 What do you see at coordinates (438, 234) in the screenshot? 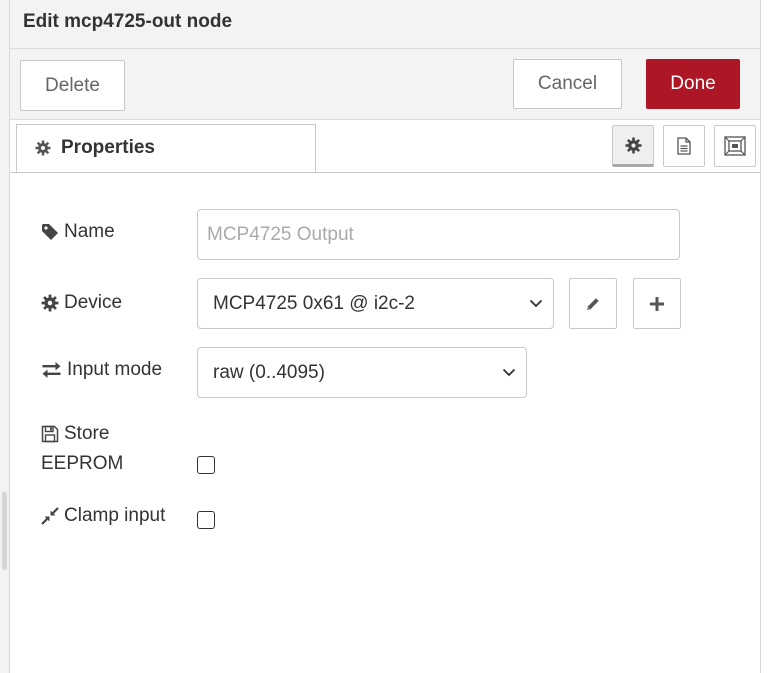
I see `name-input` at bounding box center [438, 234].